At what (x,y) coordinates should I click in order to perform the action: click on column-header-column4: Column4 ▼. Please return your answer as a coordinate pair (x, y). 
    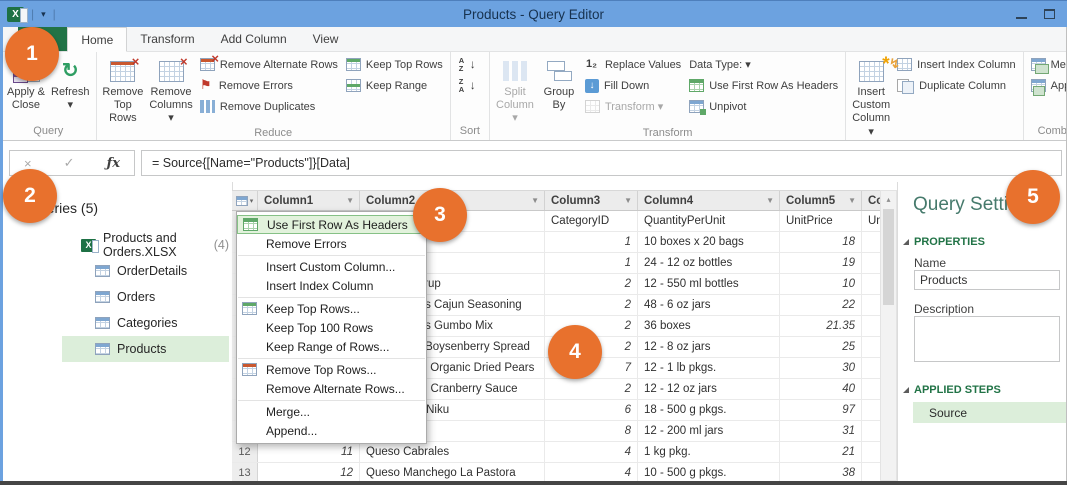
    Looking at the image, I should click on (709, 200).